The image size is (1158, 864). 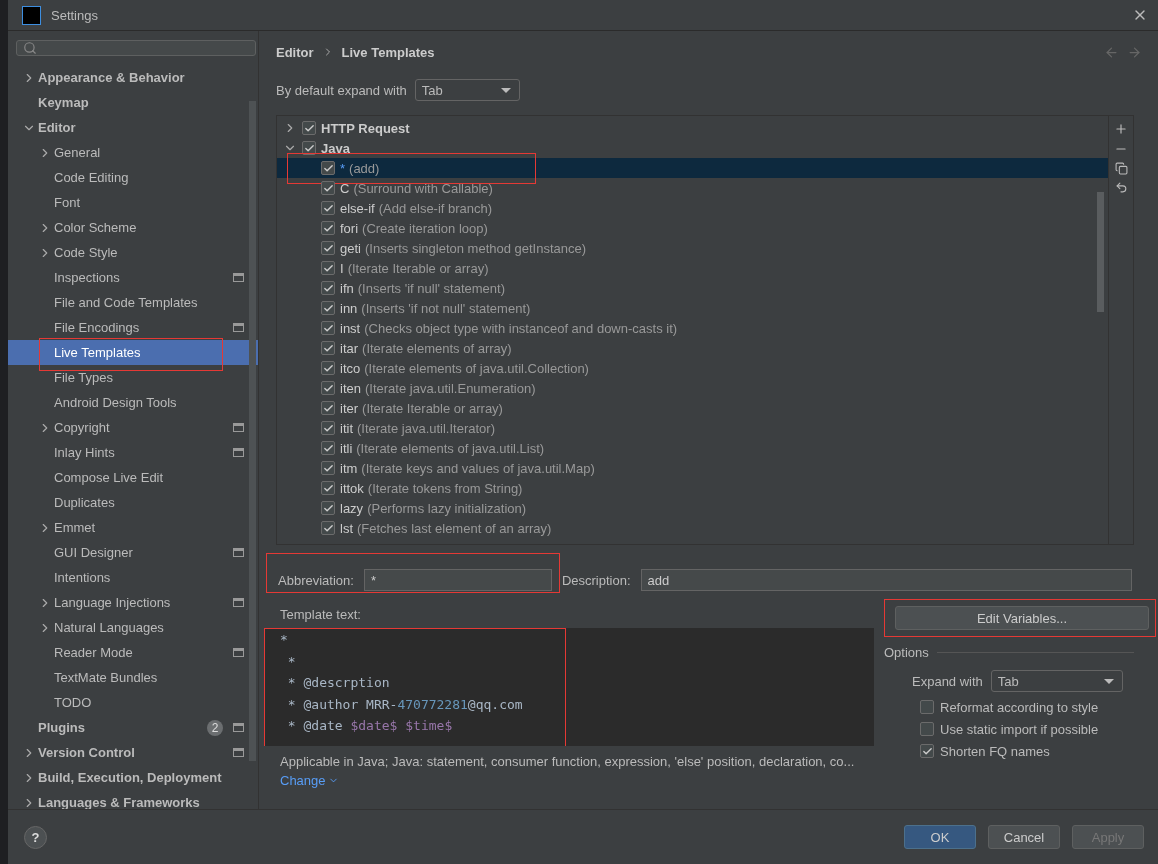 I want to click on window-title: Settings, so click(x=75, y=15).